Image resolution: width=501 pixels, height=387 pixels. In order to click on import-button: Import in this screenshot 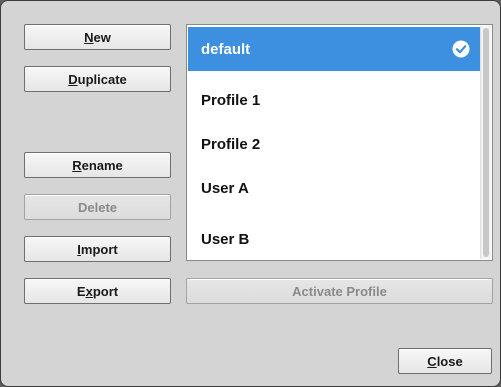, I will do `click(97, 249)`.